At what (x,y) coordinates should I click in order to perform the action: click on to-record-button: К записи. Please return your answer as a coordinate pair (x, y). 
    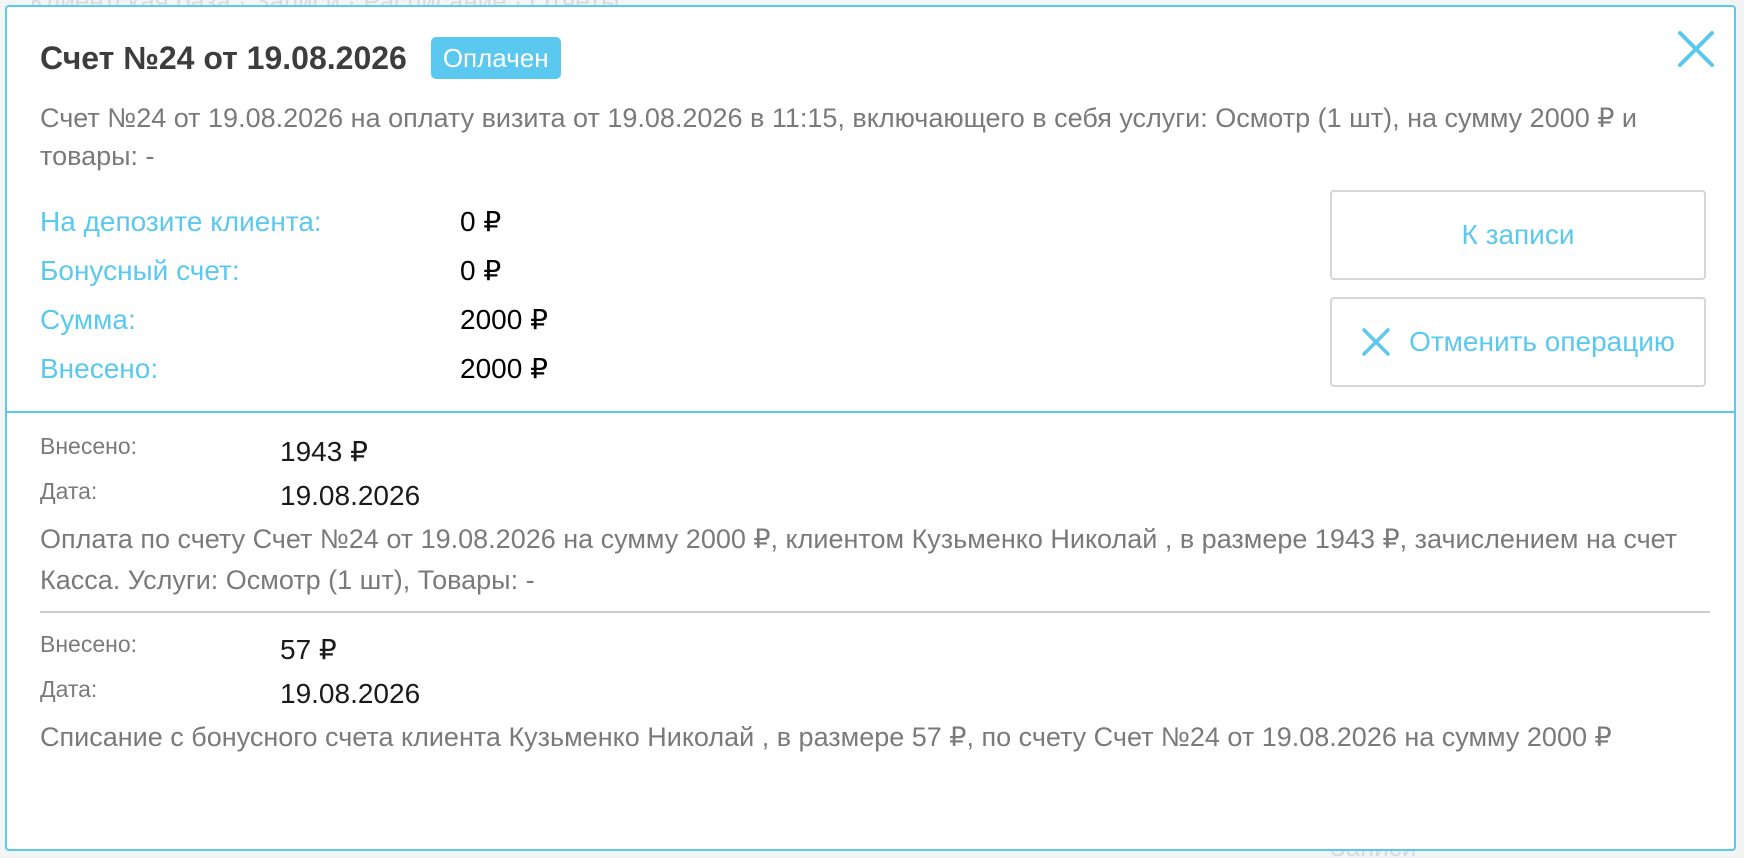
    Looking at the image, I should click on (1518, 235).